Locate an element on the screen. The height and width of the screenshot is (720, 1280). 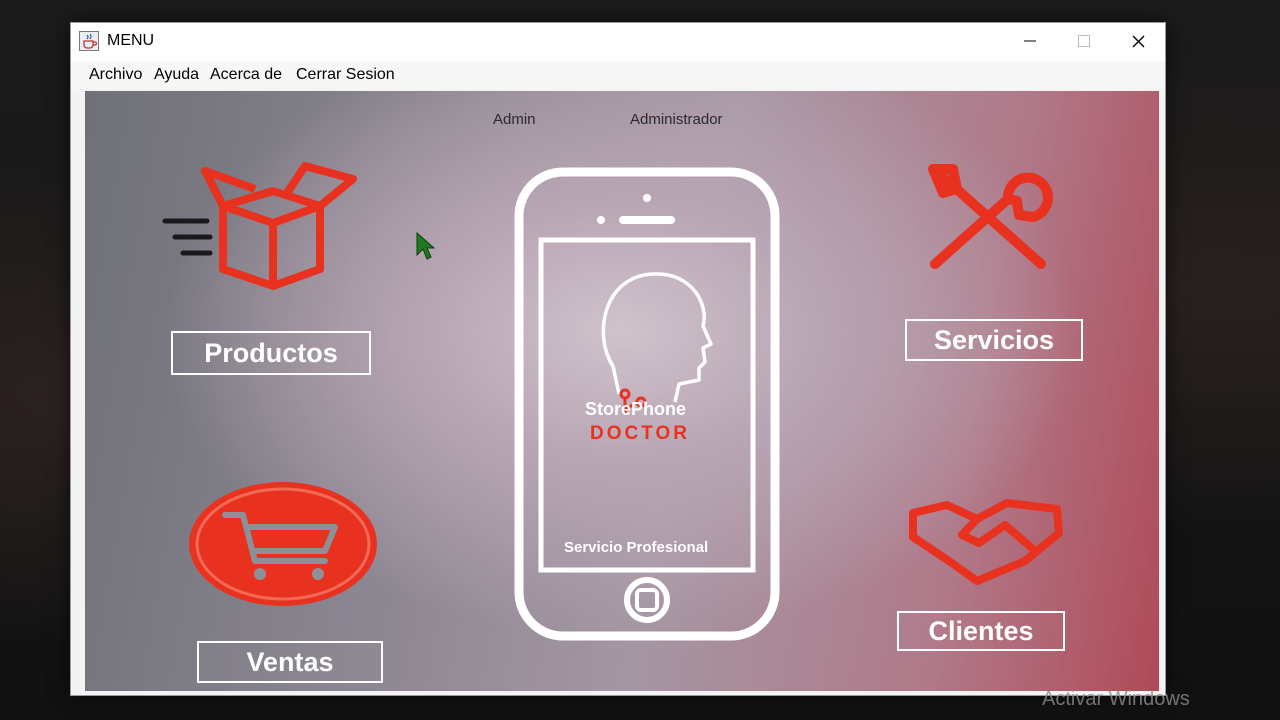
mouse-cursor-icon is located at coordinates (425, 248).